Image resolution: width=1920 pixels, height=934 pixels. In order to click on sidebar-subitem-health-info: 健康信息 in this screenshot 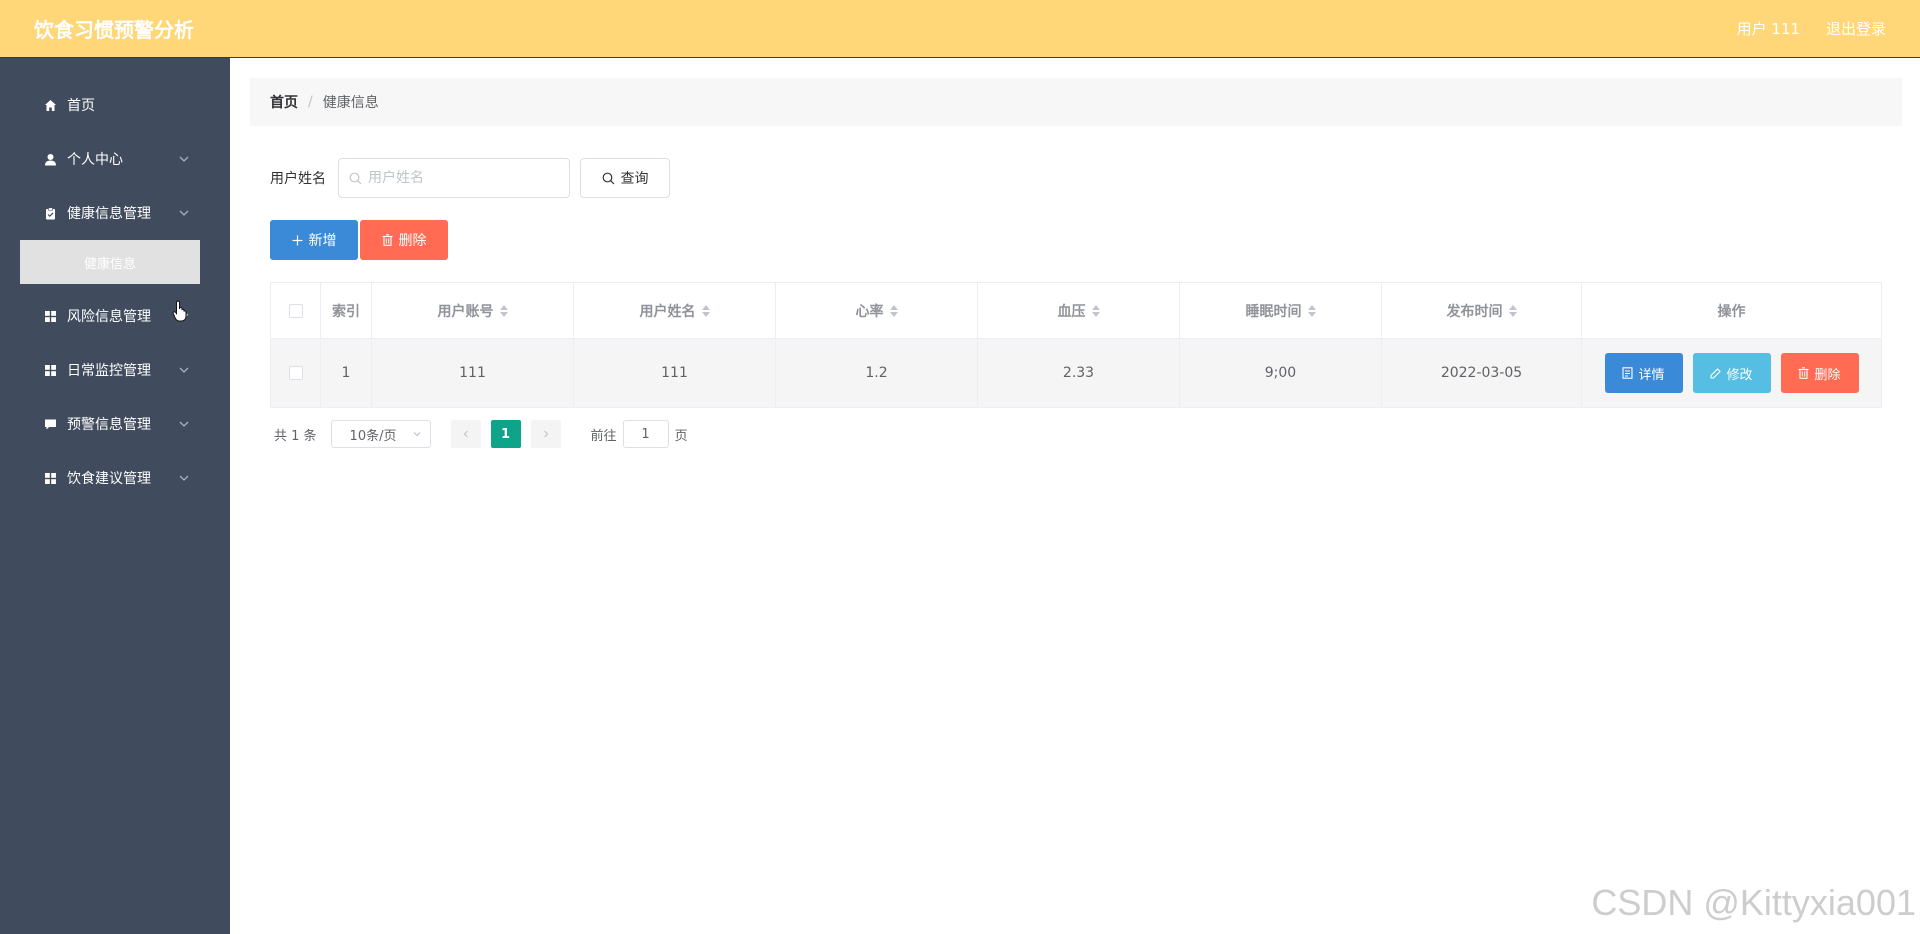, I will do `click(110, 262)`.